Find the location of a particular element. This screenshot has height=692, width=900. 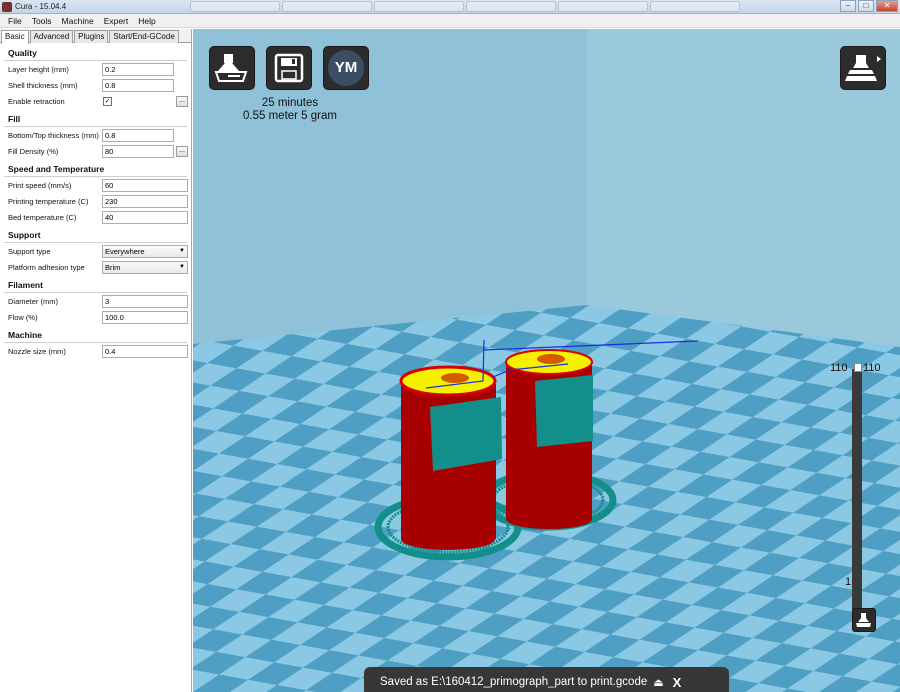

save-gcode-button is located at coordinates (289, 68).